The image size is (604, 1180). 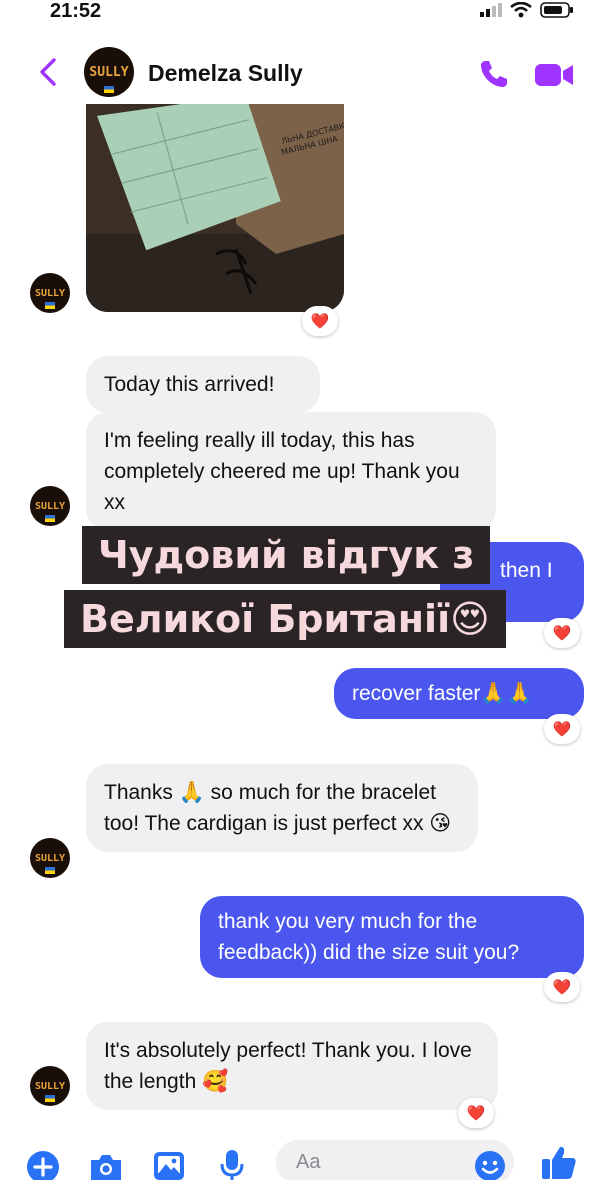 What do you see at coordinates (556, 10) in the screenshot?
I see `battery-icon` at bounding box center [556, 10].